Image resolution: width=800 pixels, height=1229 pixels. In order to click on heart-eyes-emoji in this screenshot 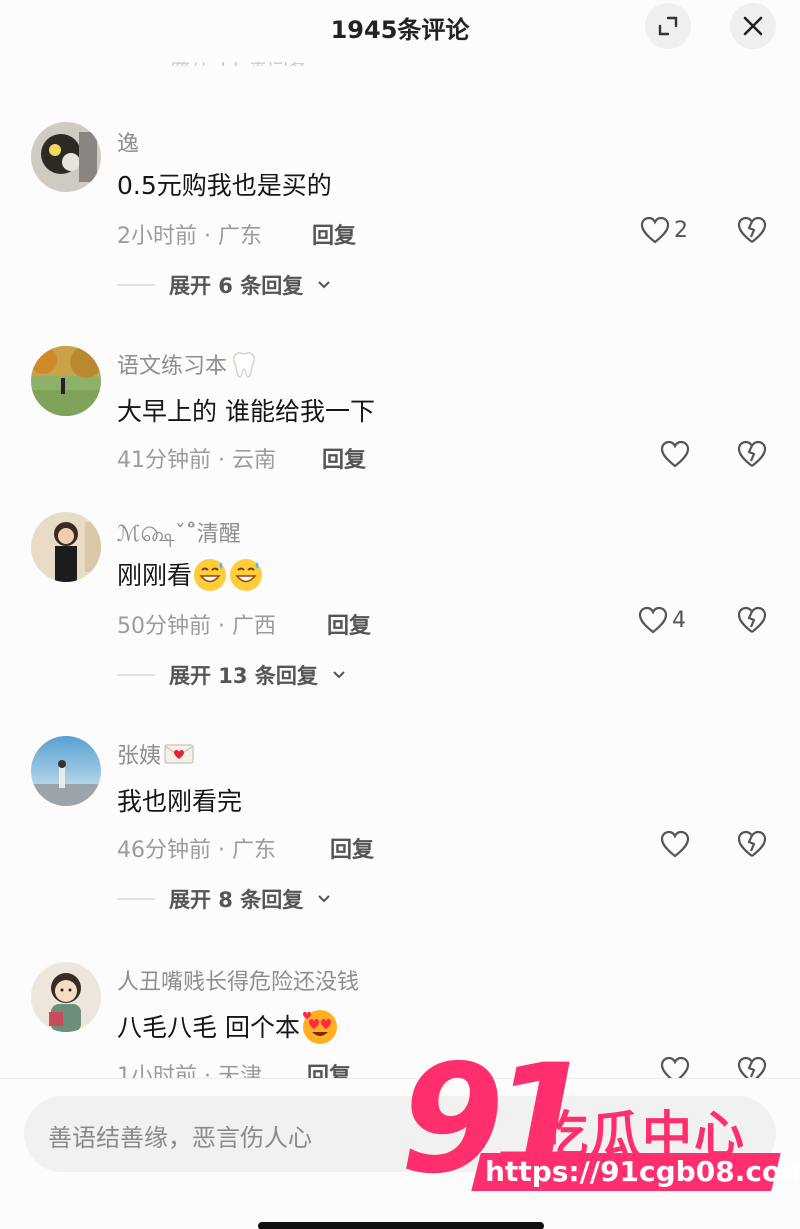, I will do `click(319, 1027)`.